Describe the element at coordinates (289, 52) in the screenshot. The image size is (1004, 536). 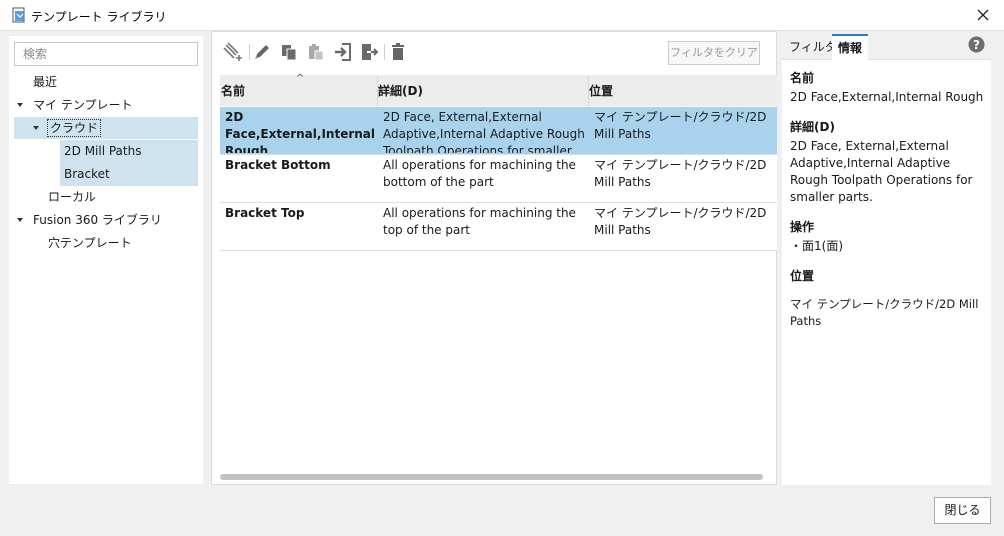
I see `copy-icon` at that location.